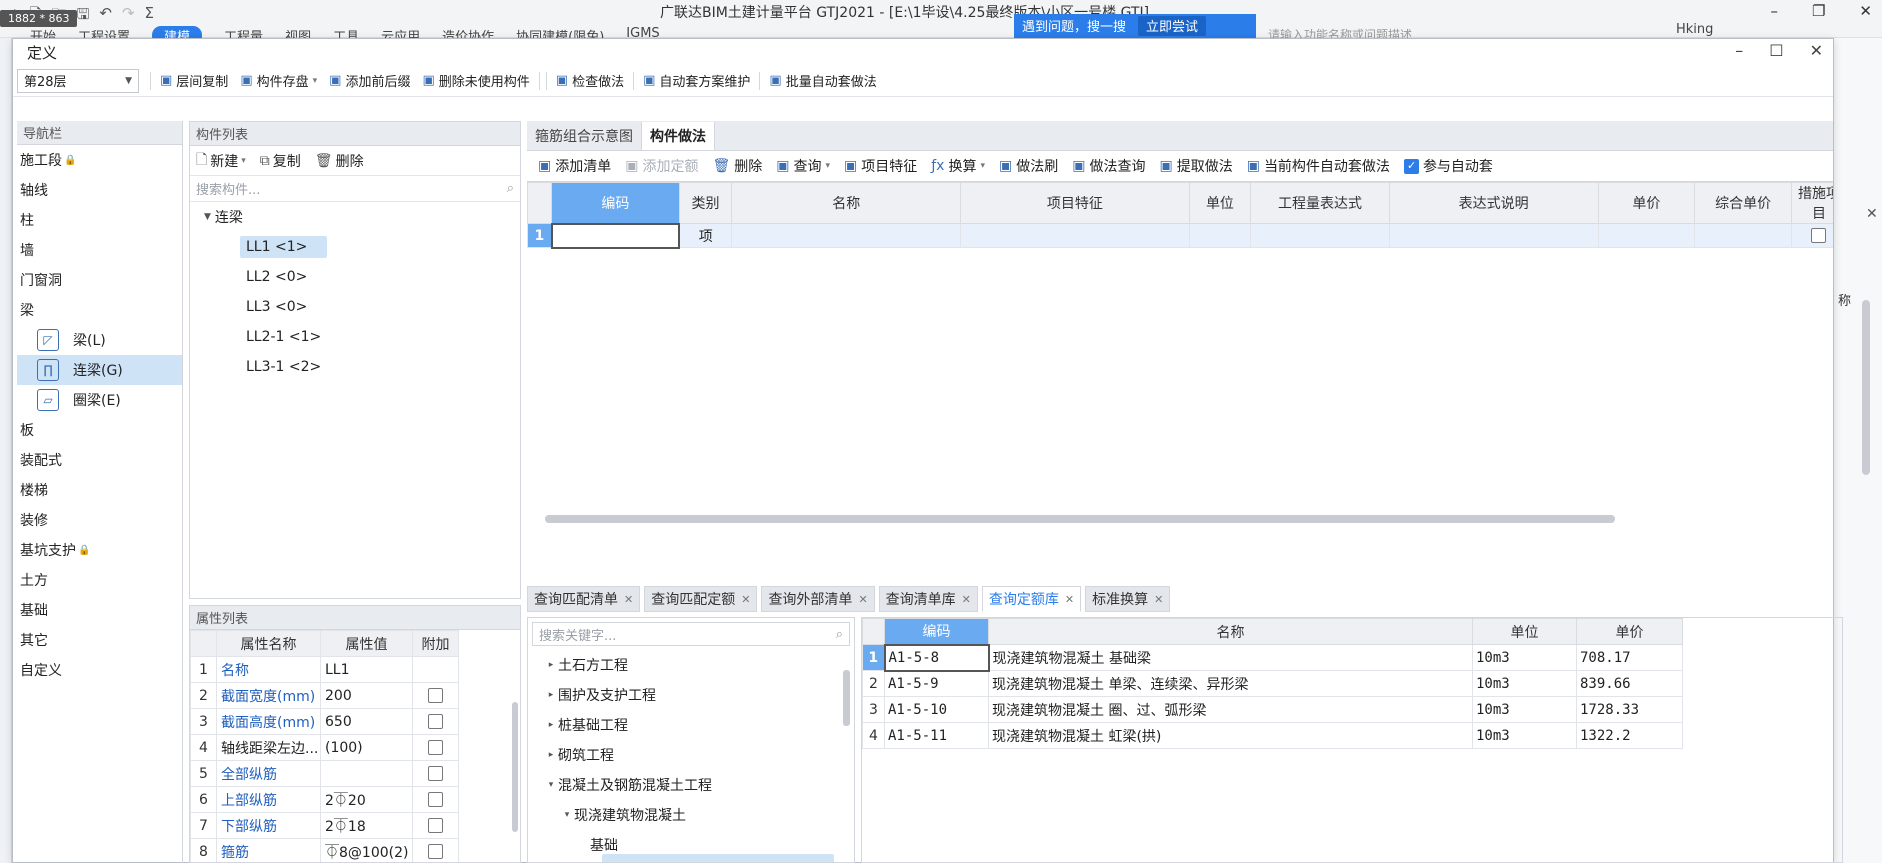 This screenshot has width=1882, height=863. Describe the element at coordinates (615, 203) in the screenshot. I see `method-header-cell: 编码` at that location.